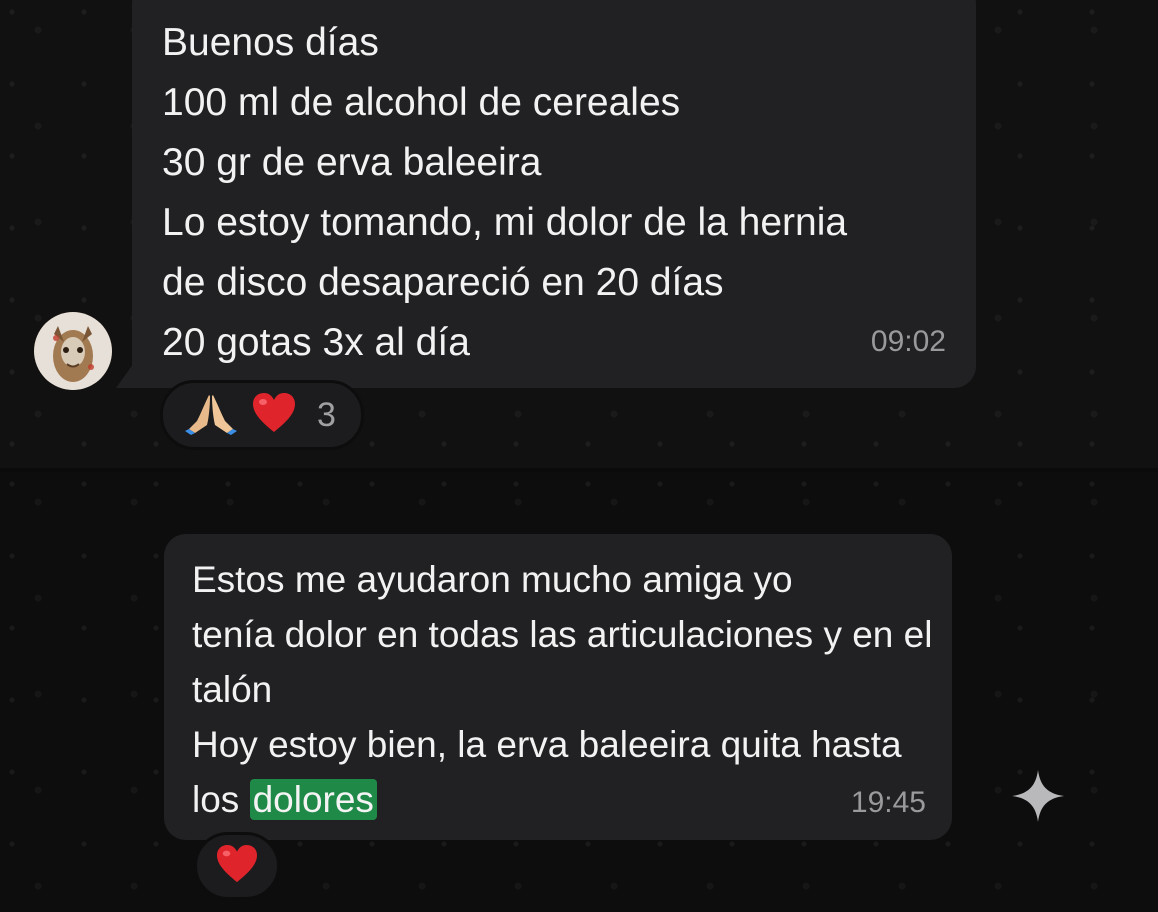  Describe the element at coordinates (313, 799) in the screenshot. I see `highlighted-word: dolores` at that location.